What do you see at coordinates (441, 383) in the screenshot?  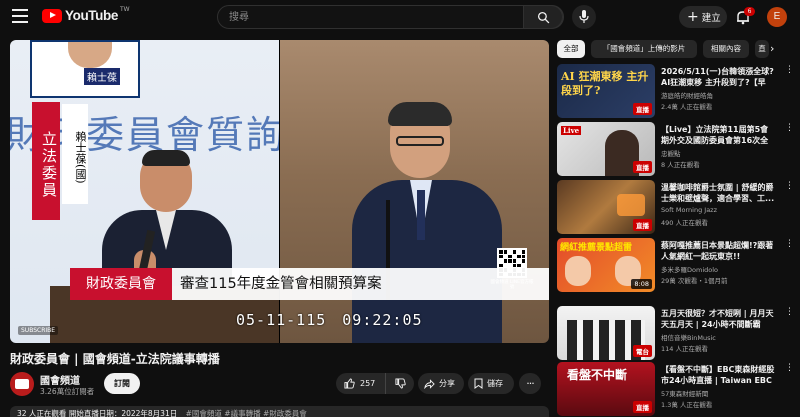 I see `share-button: 分享` at bounding box center [441, 383].